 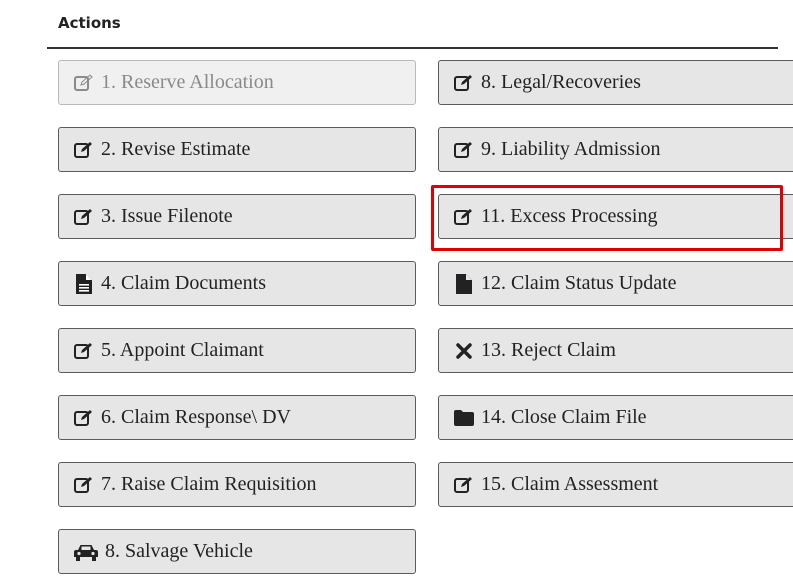 I want to click on close-claim-file-button: 14. Close Claim File, so click(x=615, y=417).